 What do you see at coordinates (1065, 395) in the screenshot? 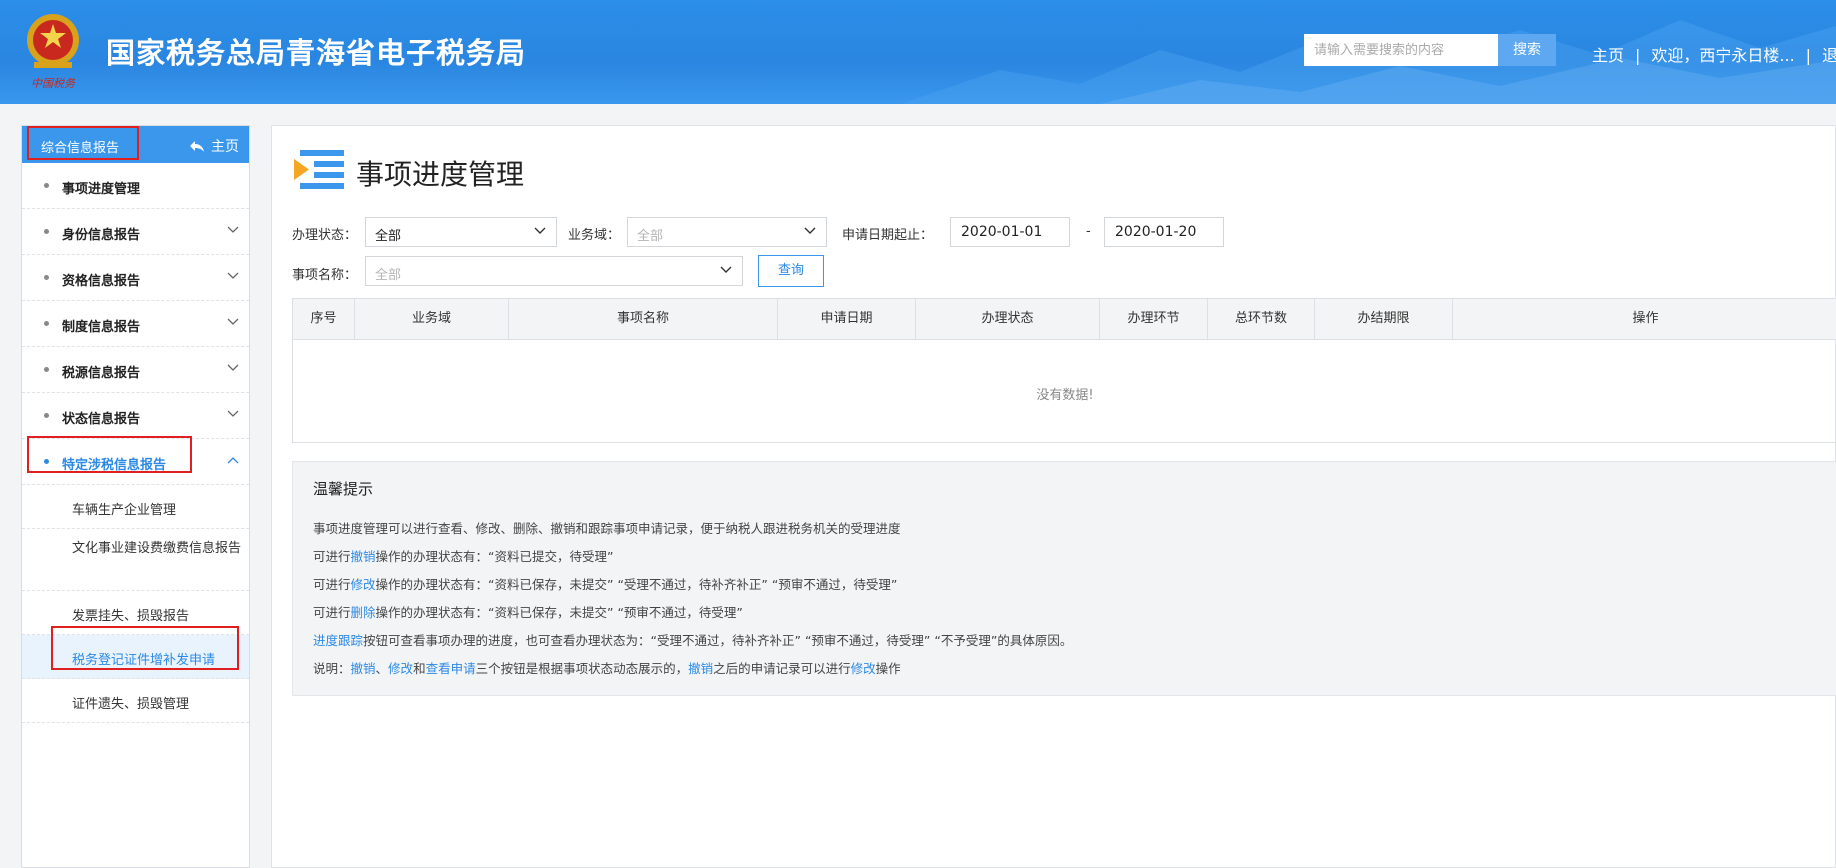
I see `empty-message: 没有数据!` at bounding box center [1065, 395].